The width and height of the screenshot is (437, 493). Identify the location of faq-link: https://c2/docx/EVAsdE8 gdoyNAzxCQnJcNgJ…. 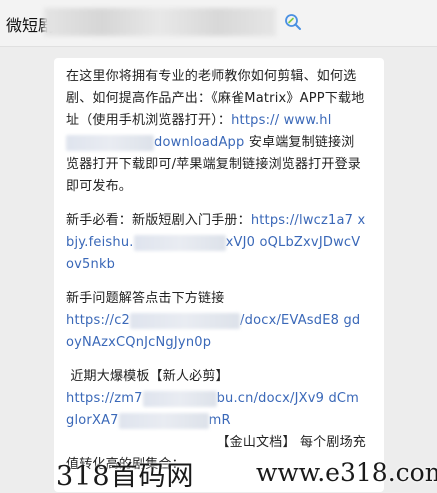
(213, 331).